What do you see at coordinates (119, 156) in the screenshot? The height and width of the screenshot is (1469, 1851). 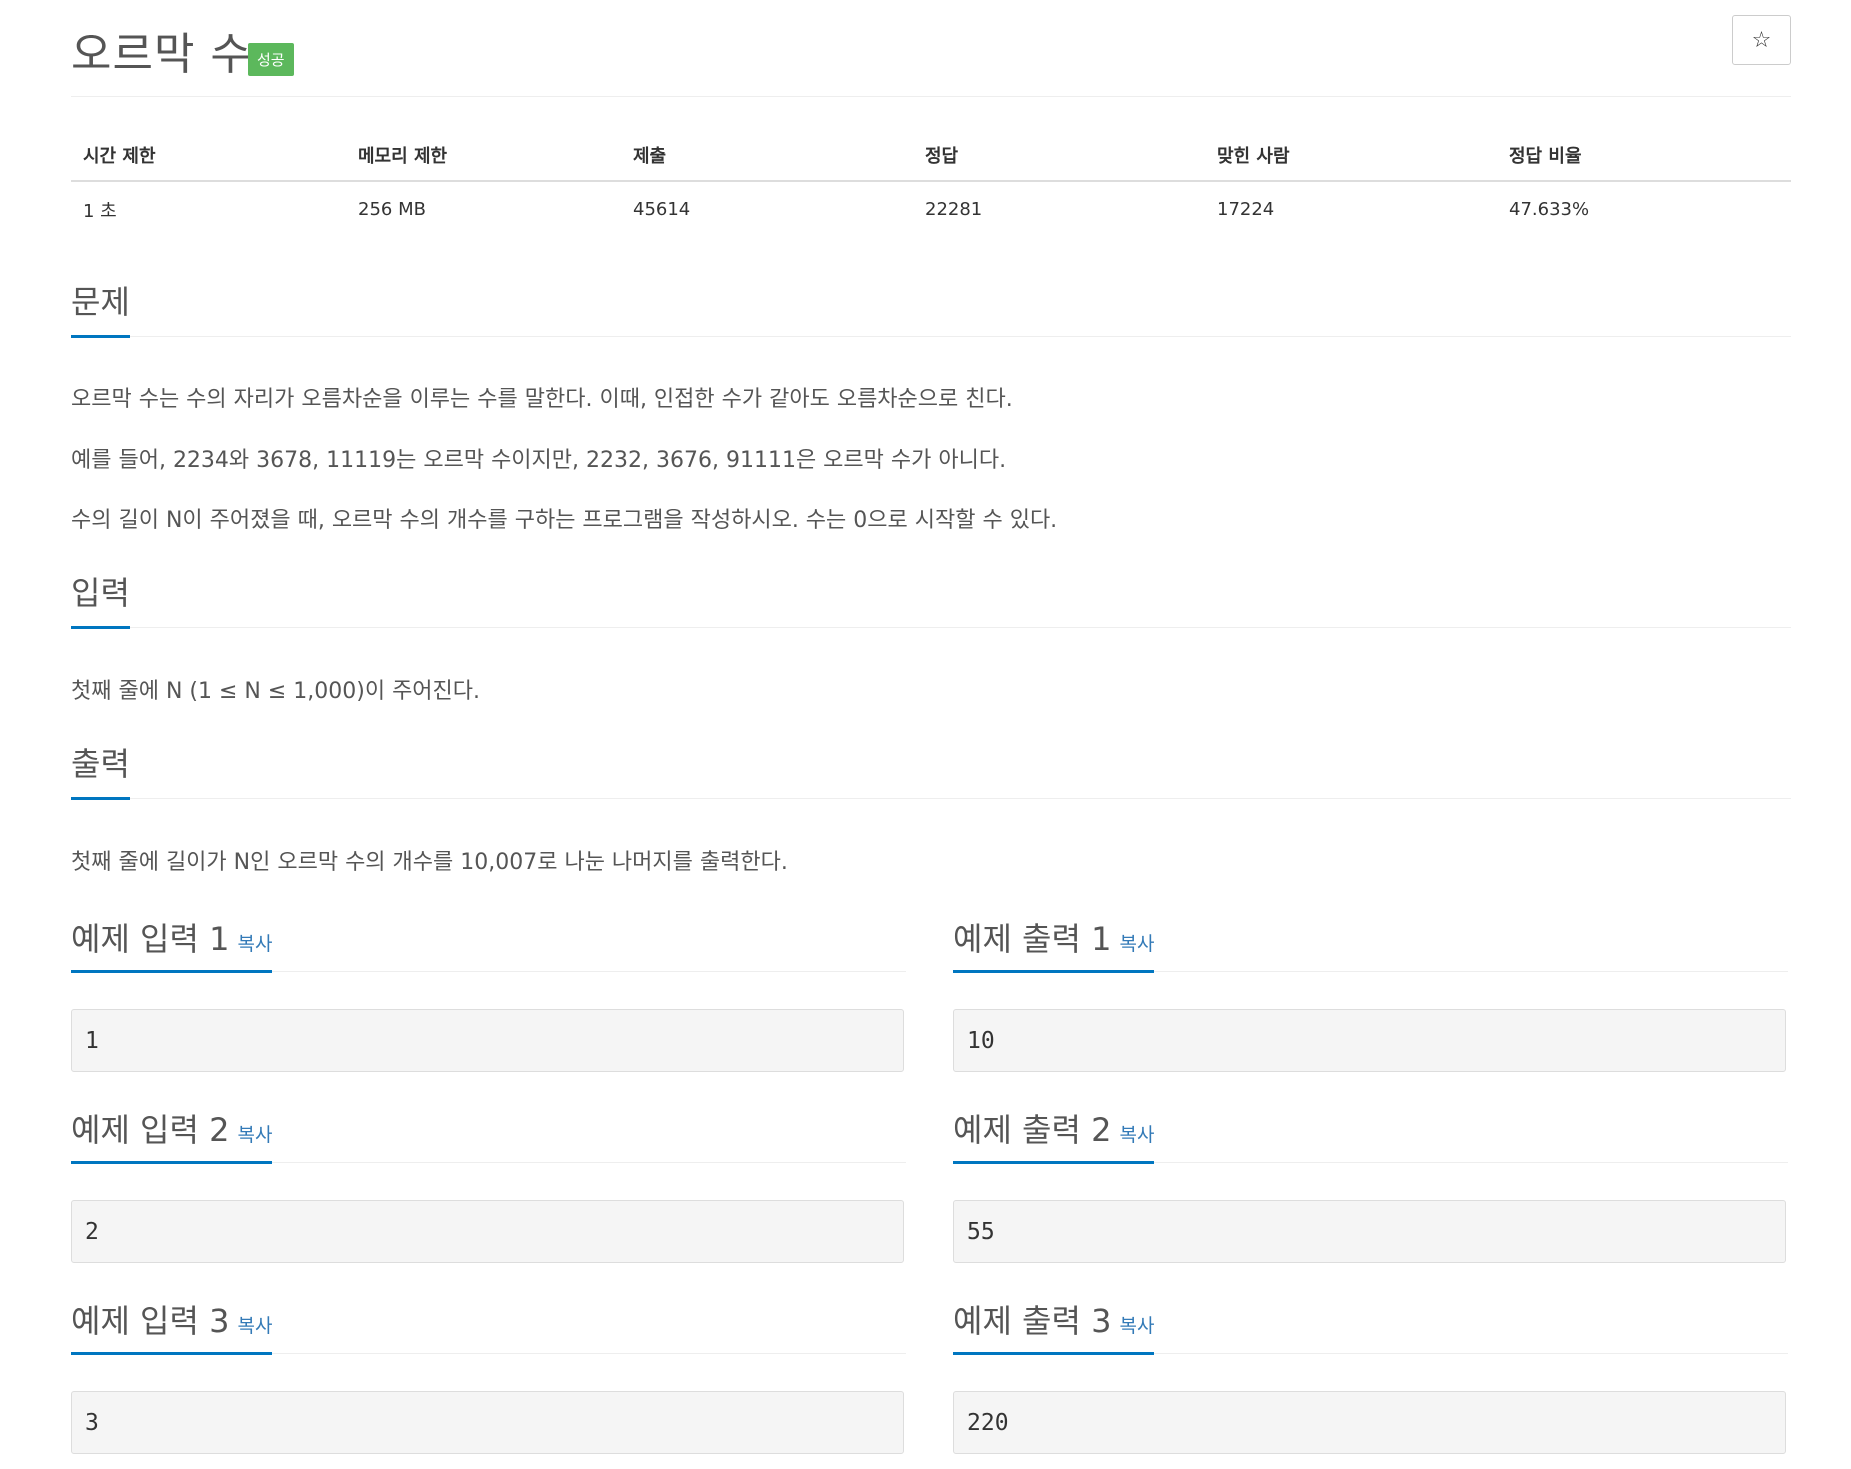 I see `stats-header: 시간 제한` at bounding box center [119, 156].